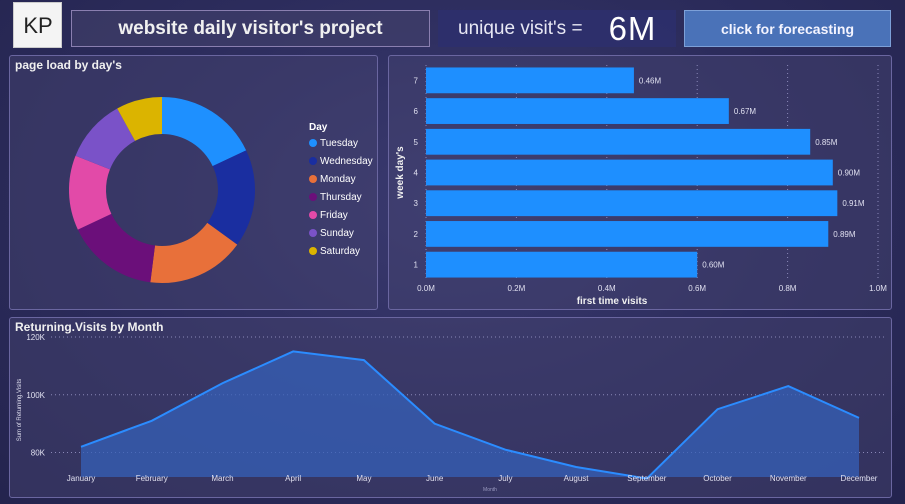  What do you see at coordinates (505, 478) in the screenshot?
I see `x-tick-label: July` at bounding box center [505, 478].